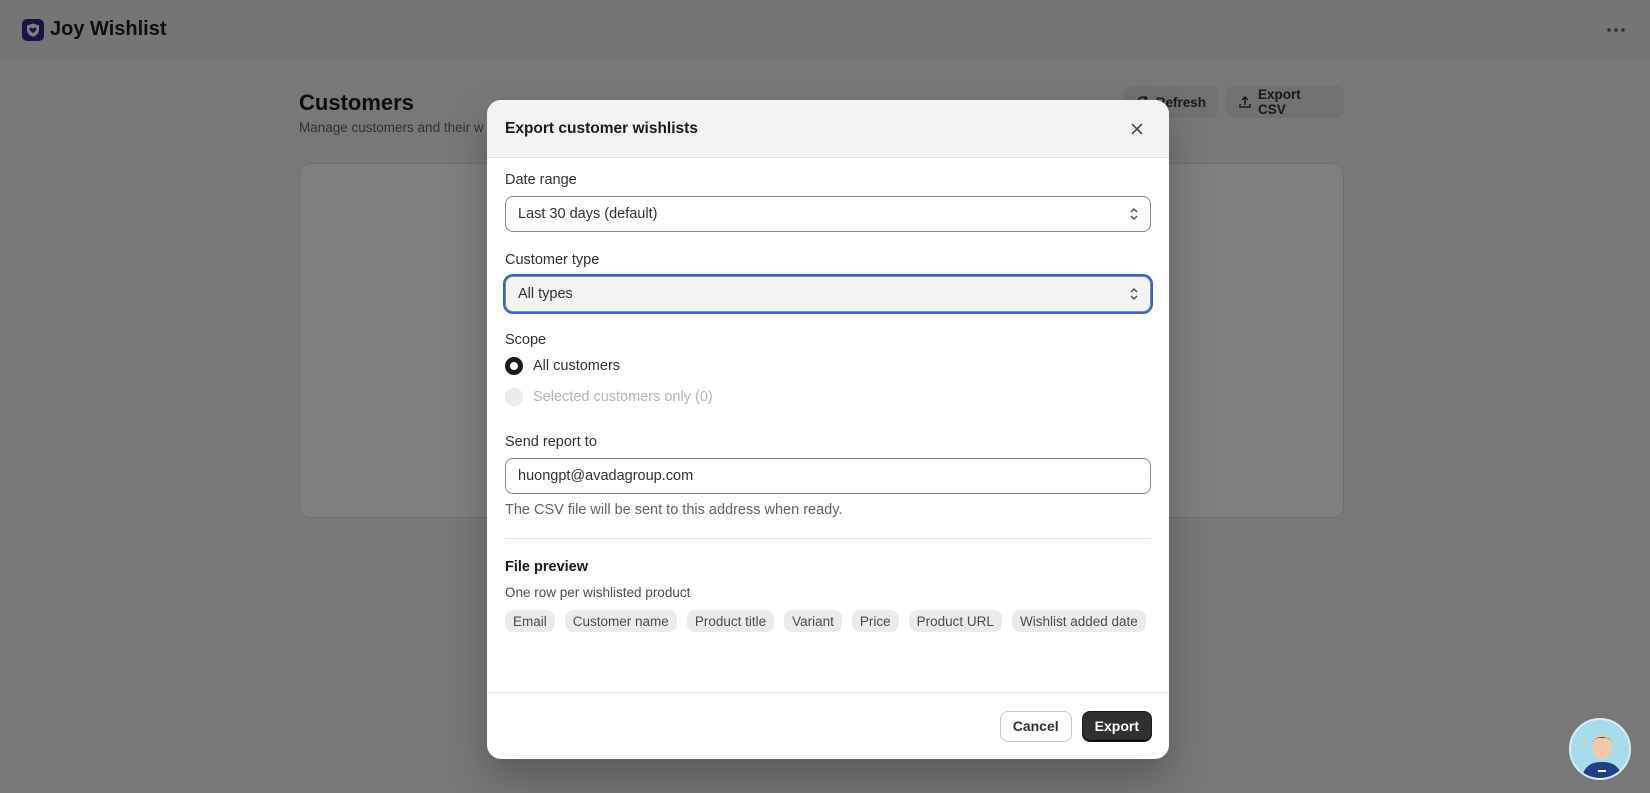 This screenshot has height=793, width=1650. I want to click on column-chip: Customer name, so click(620, 621).